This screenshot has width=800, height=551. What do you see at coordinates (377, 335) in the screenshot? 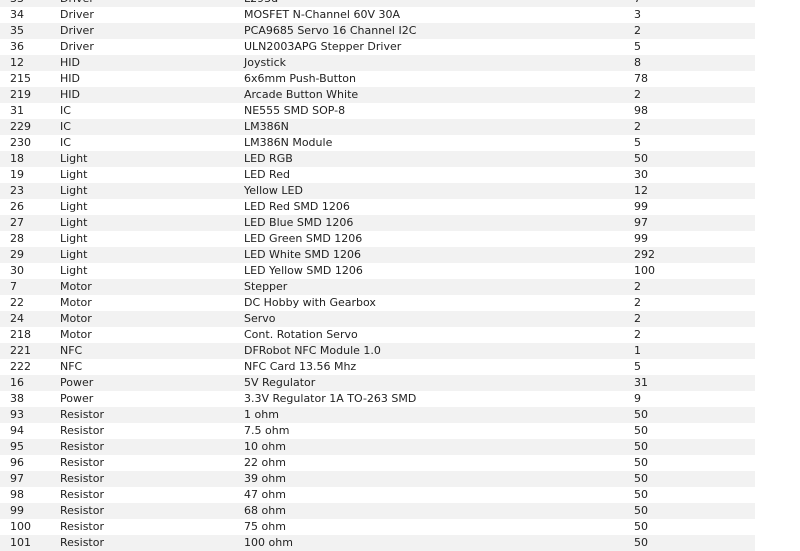
I see `table-row: 218 Motor Cont. Rotation Servo 2` at bounding box center [377, 335].